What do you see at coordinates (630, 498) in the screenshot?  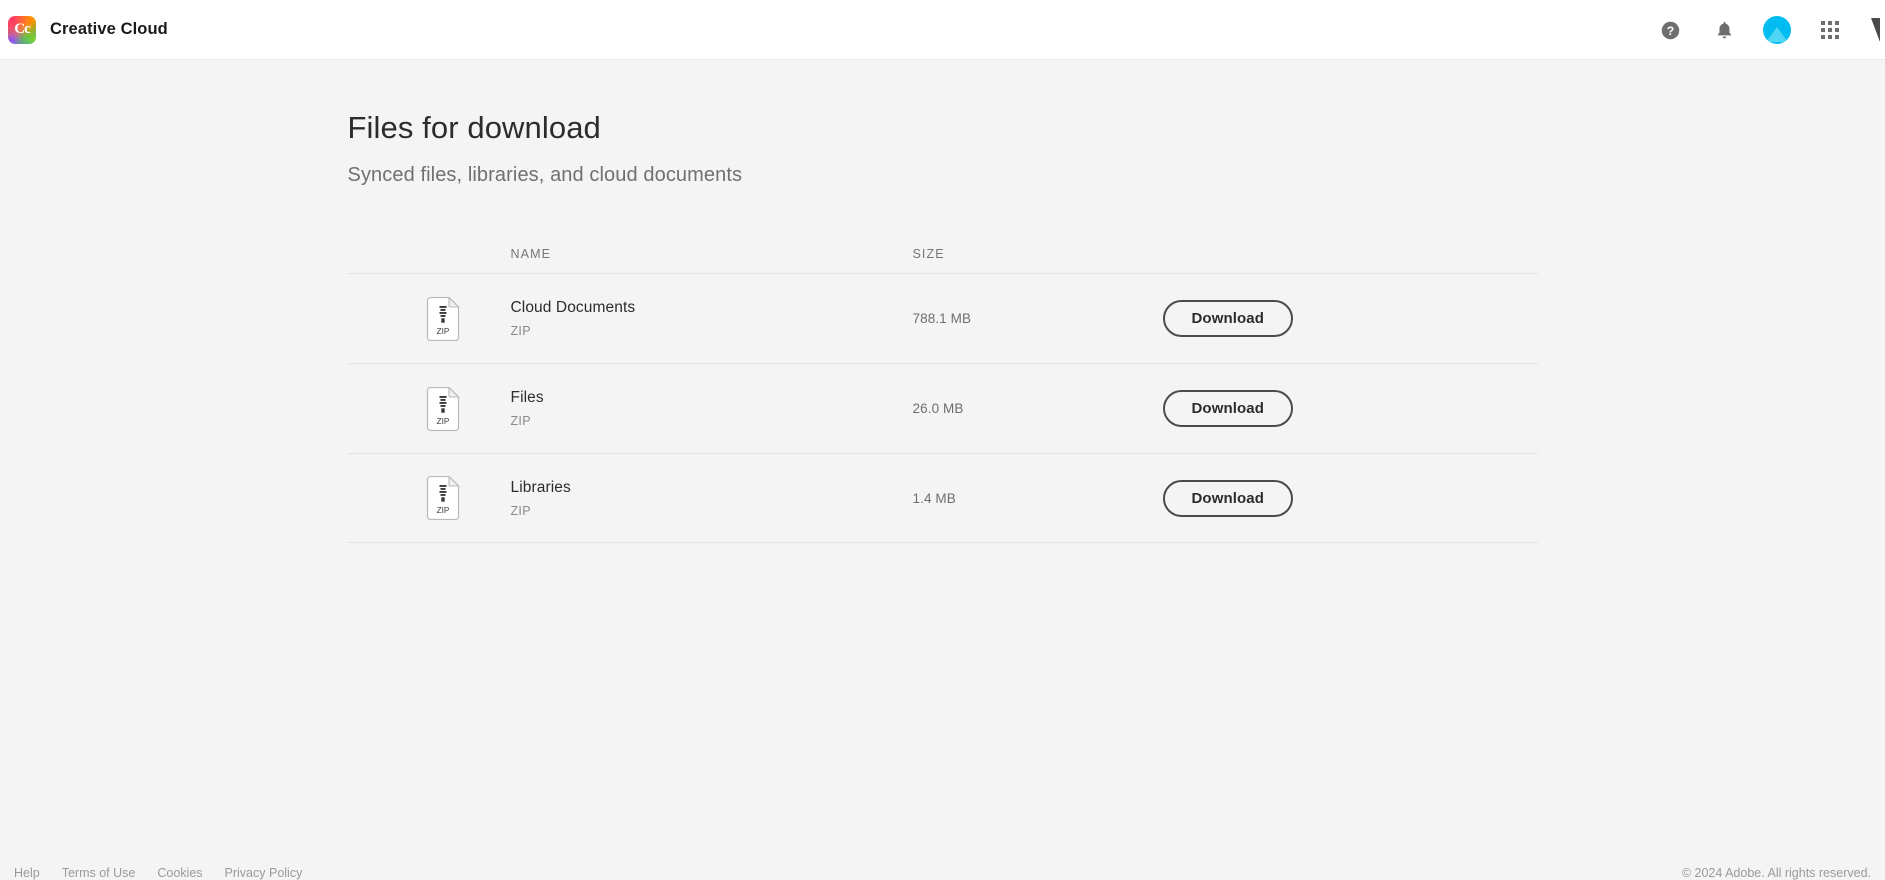 I see `cell-name: ZIP Libraries ZIP` at bounding box center [630, 498].